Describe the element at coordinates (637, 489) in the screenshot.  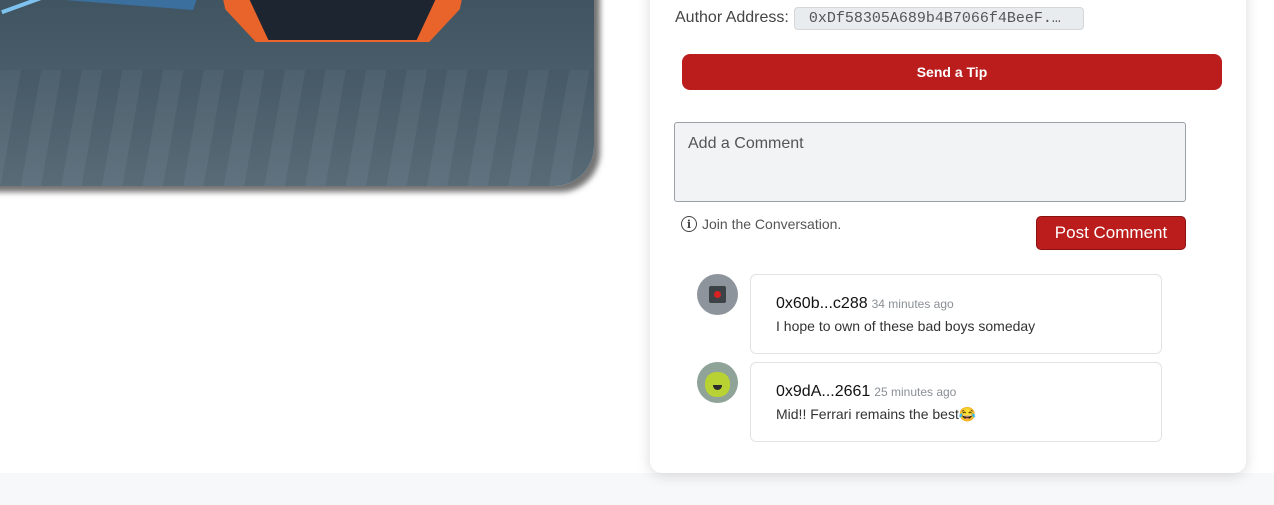
I see `page-footer-strip` at that location.